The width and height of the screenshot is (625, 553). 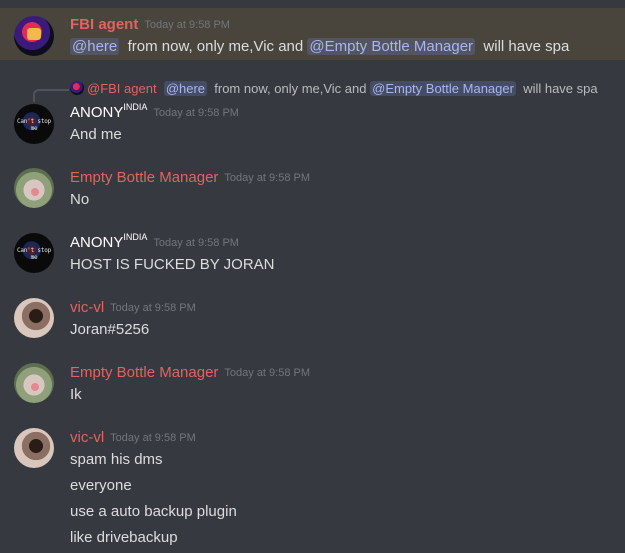 What do you see at coordinates (96, 134) in the screenshot?
I see `message-text: And me` at bounding box center [96, 134].